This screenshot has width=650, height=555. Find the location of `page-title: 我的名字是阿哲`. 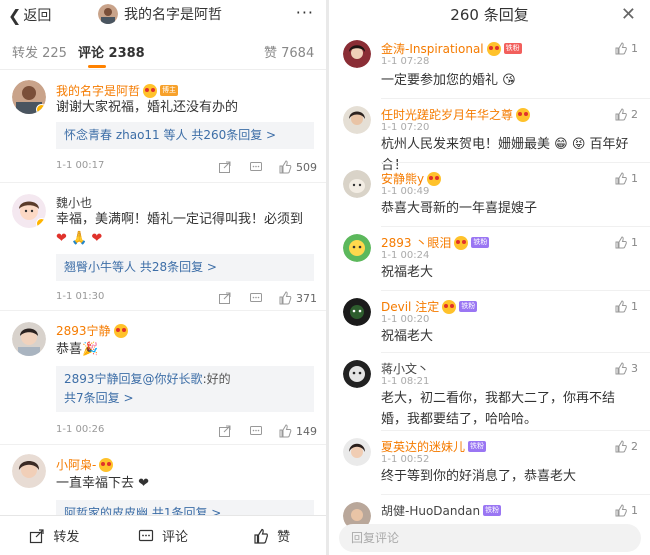

page-title: 我的名字是阿哲 is located at coordinates (173, 15).